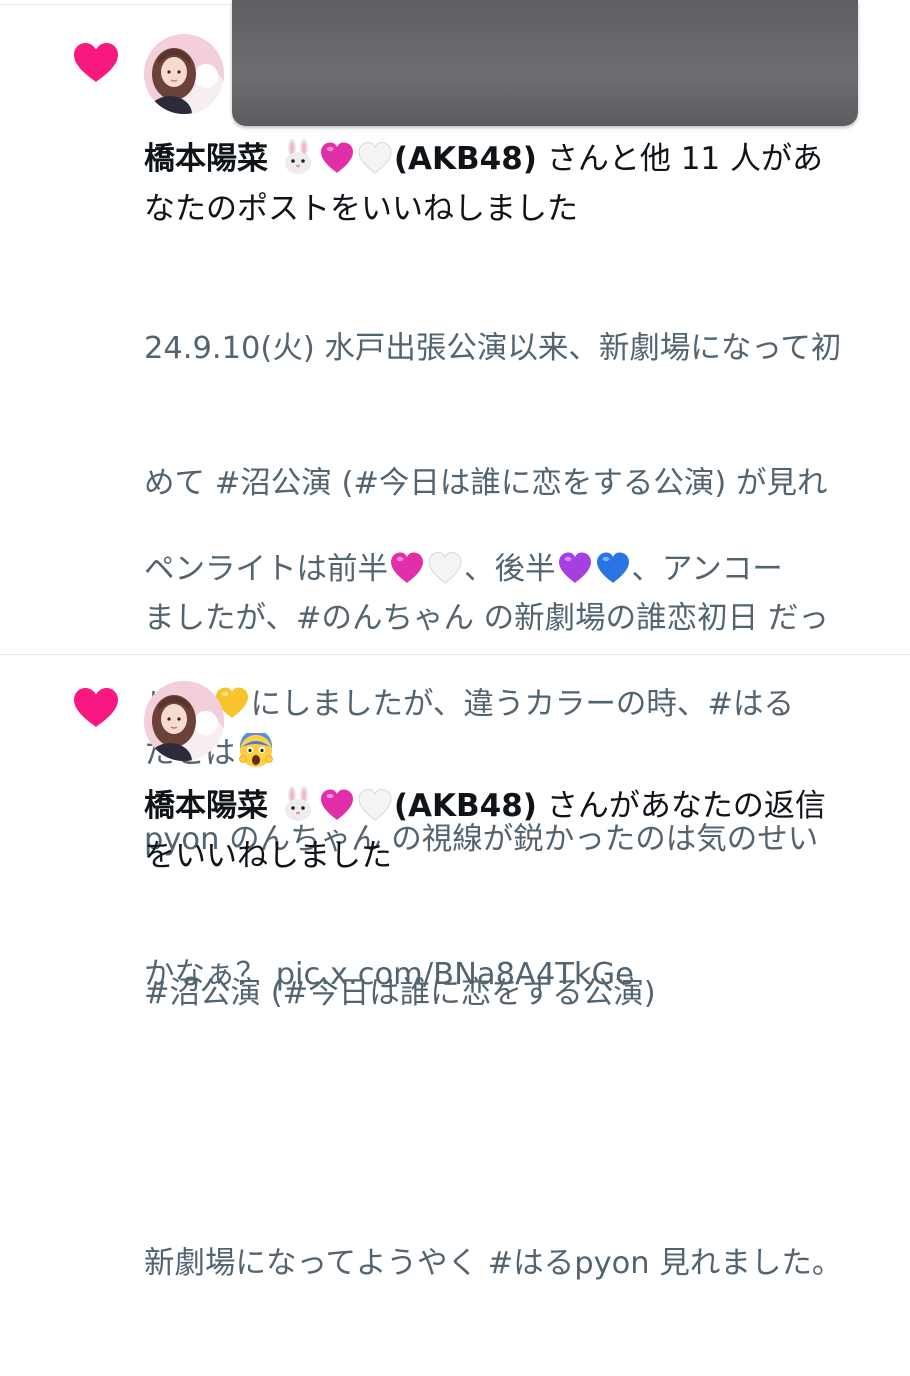  Describe the element at coordinates (679, 159) in the screenshot. I see `headline-text: さんと他 11 人があ` at that location.